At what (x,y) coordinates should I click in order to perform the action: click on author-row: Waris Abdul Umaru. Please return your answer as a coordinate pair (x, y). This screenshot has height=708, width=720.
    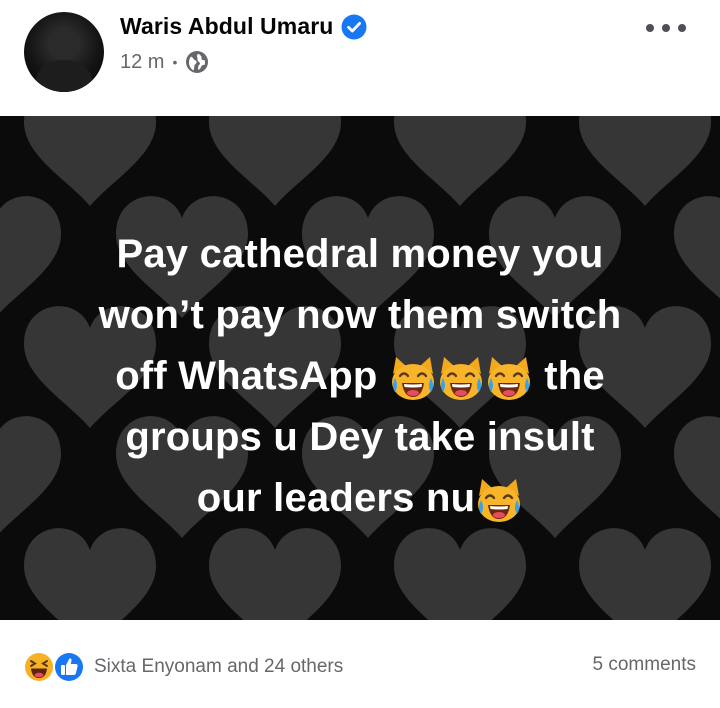
    Looking at the image, I should click on (243, 26).